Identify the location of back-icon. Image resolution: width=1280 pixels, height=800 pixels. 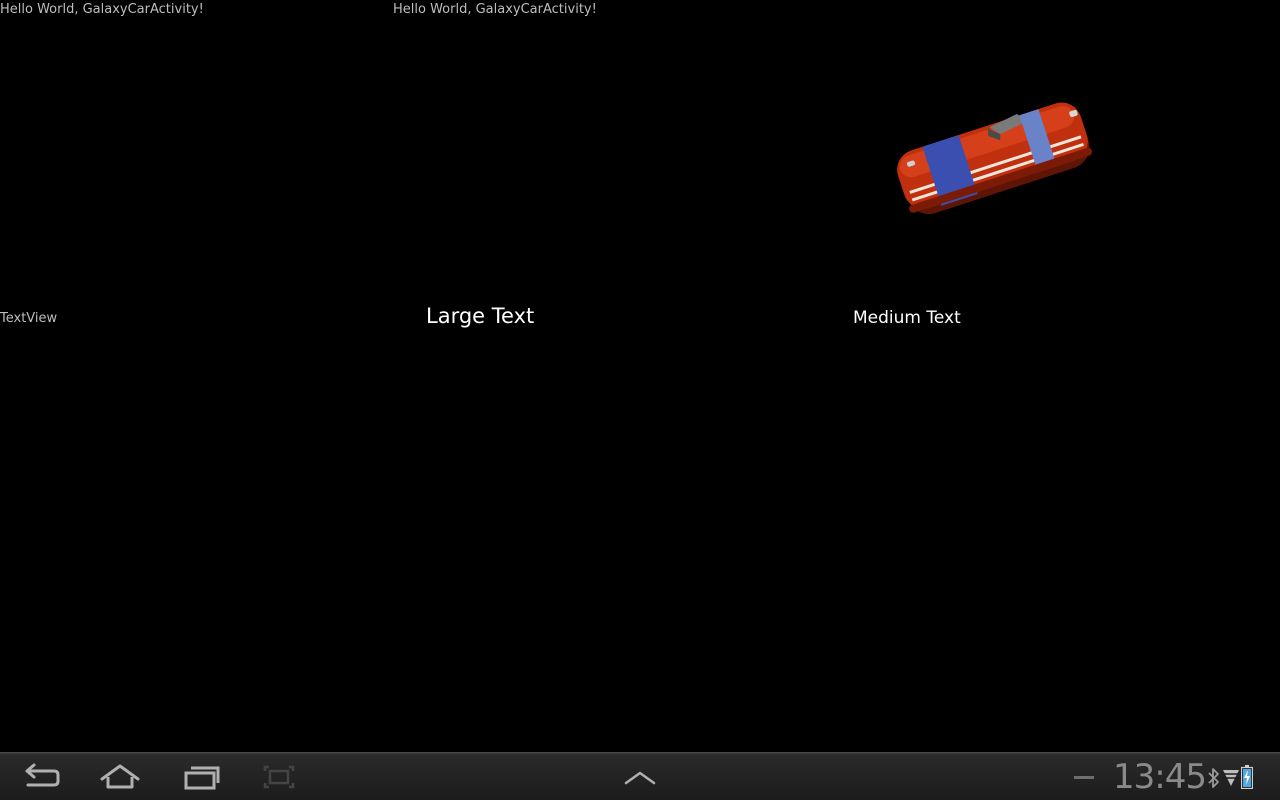
(42, 775).